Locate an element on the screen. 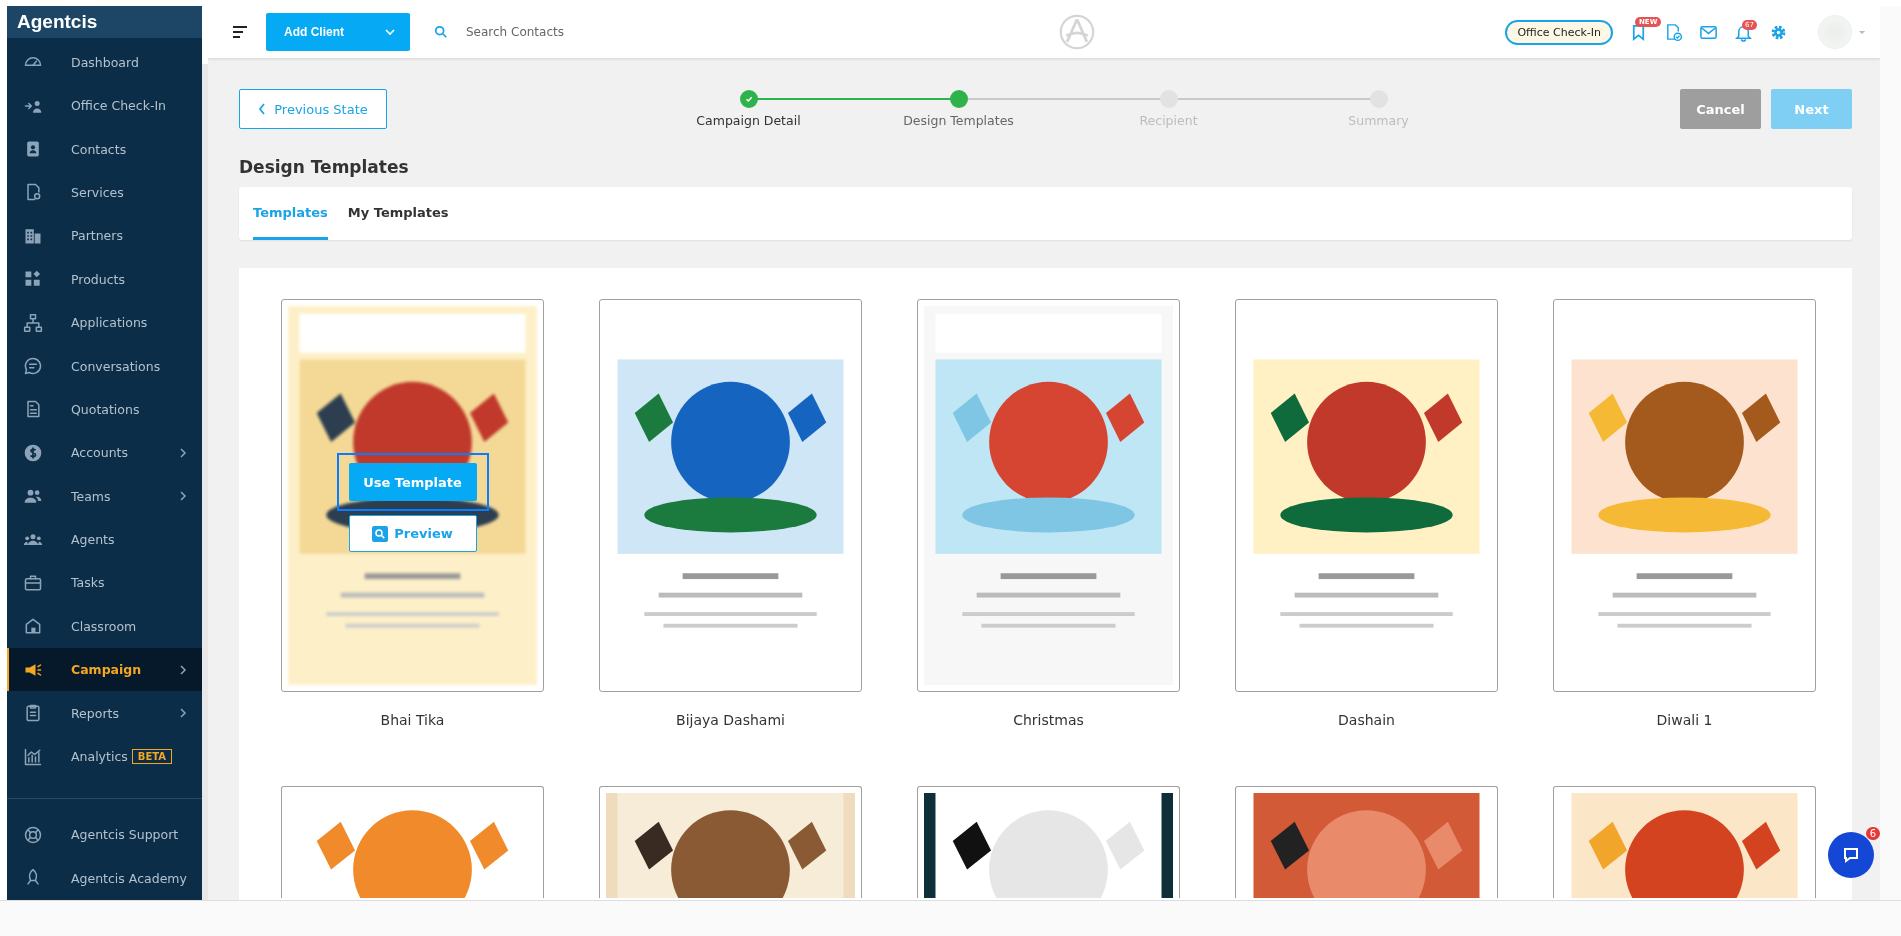 The width and height of the screenshot is (1901, 936). office-check-in-button: Office Check-In is located at coordinates (1559, 32).